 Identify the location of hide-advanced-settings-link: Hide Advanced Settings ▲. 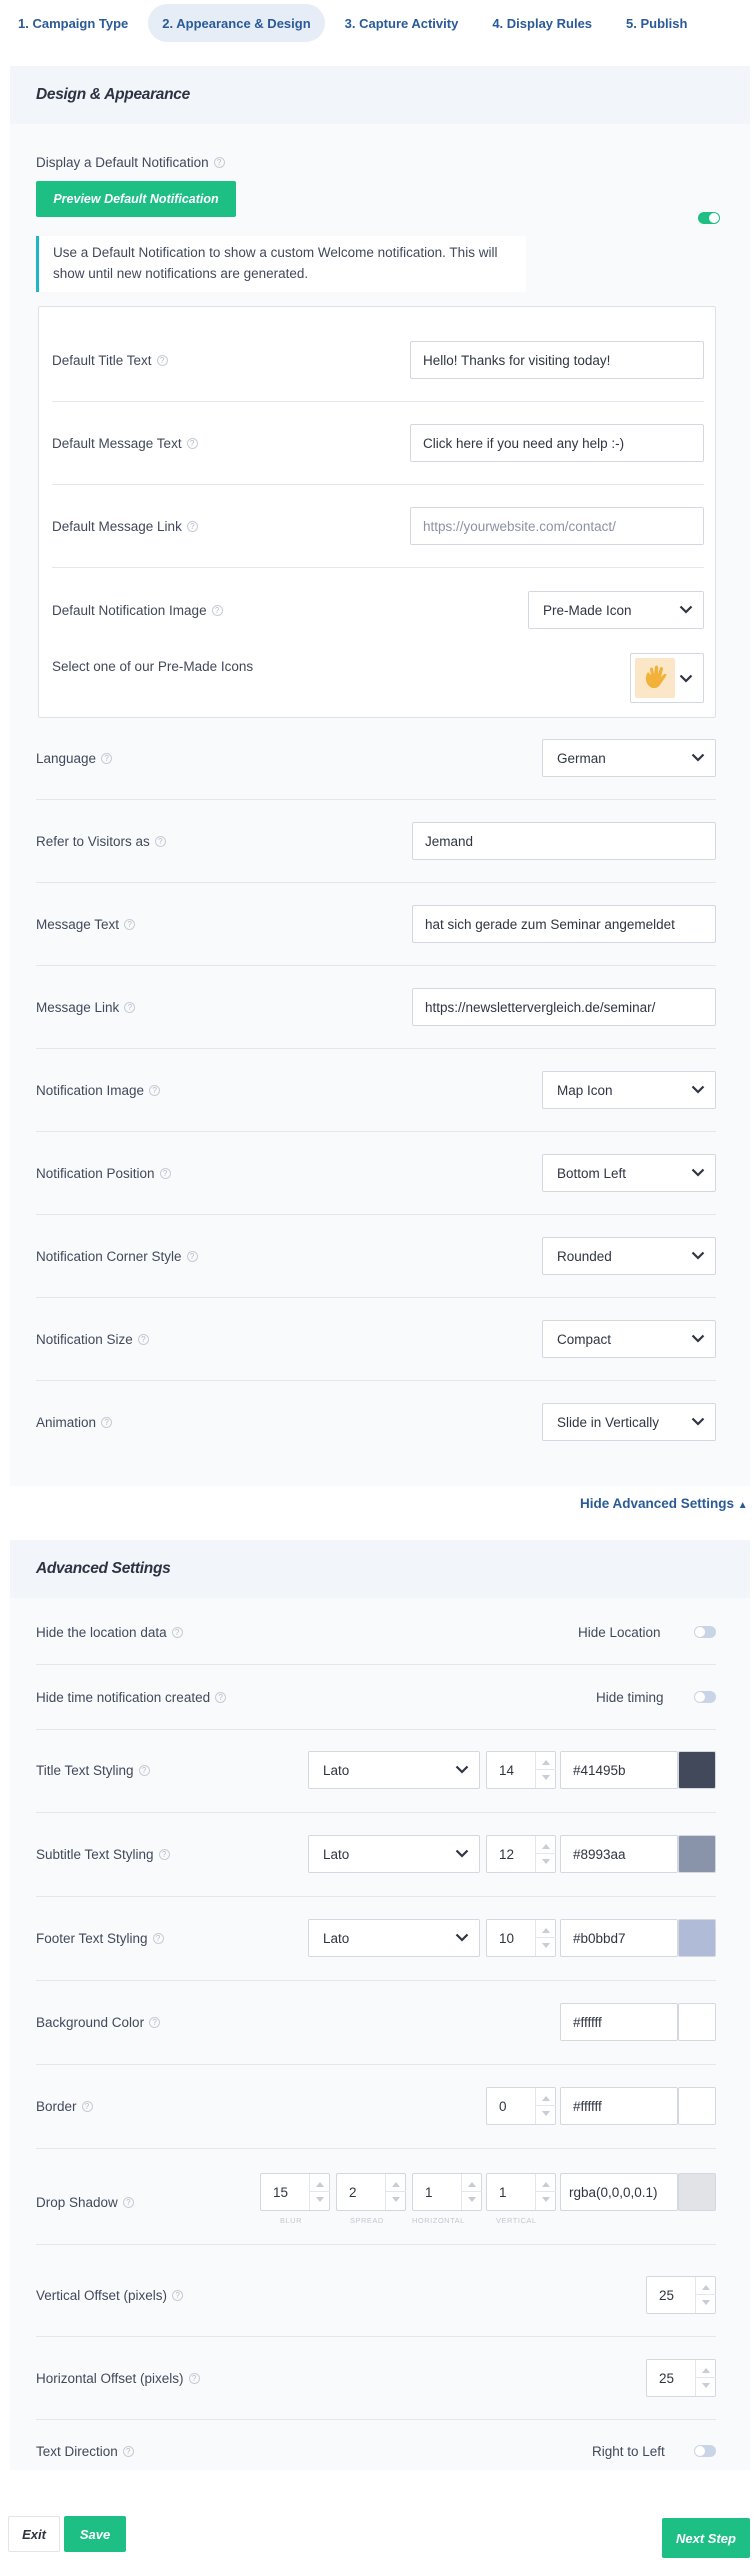
(664, 1503).